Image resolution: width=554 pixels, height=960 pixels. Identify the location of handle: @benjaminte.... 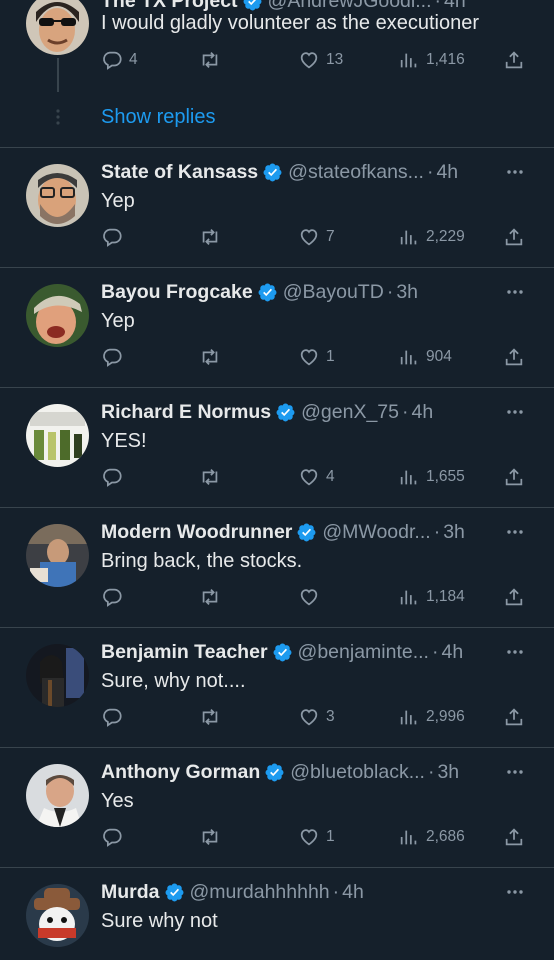
(363, 652).